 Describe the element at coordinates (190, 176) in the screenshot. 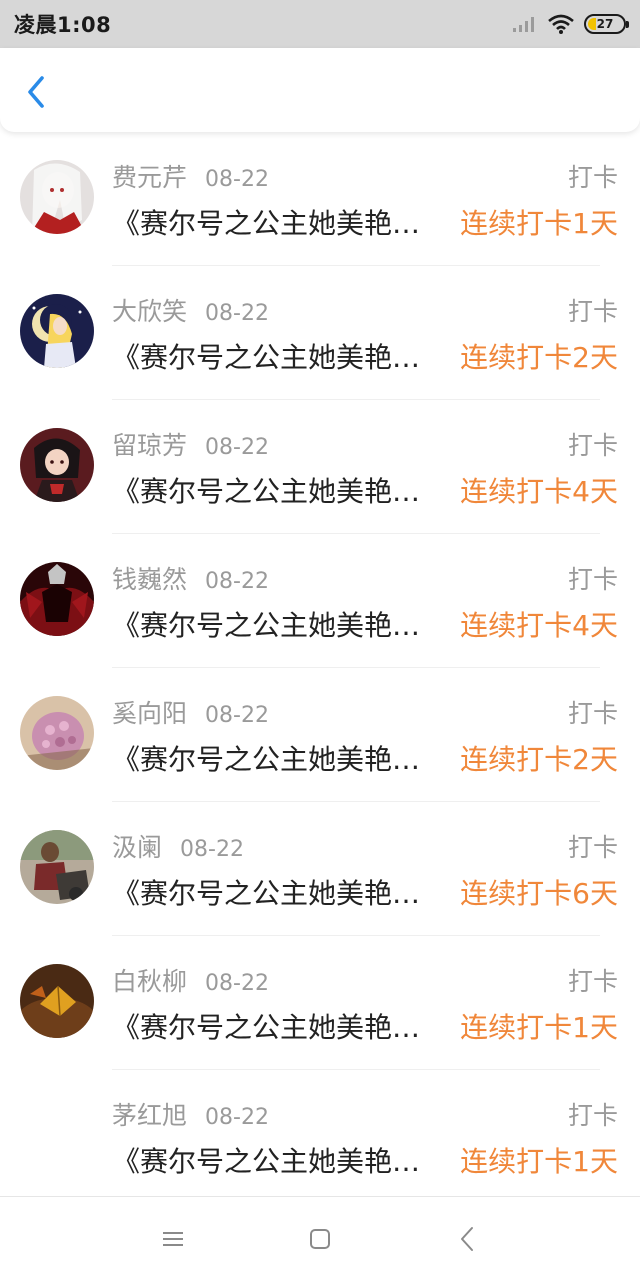

I see `name-line: 费元芹 08-22` at that location.